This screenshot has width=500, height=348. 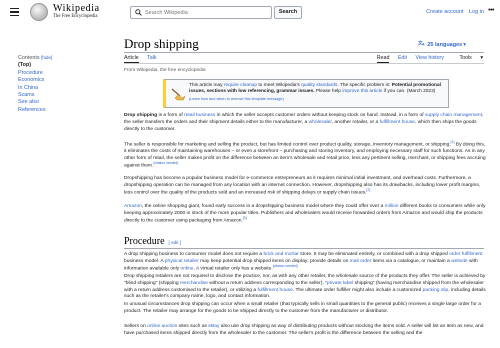 What do you see at coordinates (421, 92) in the screenshot?
I see `notice-date: (March 2023)` at bounding box center [421, 92].